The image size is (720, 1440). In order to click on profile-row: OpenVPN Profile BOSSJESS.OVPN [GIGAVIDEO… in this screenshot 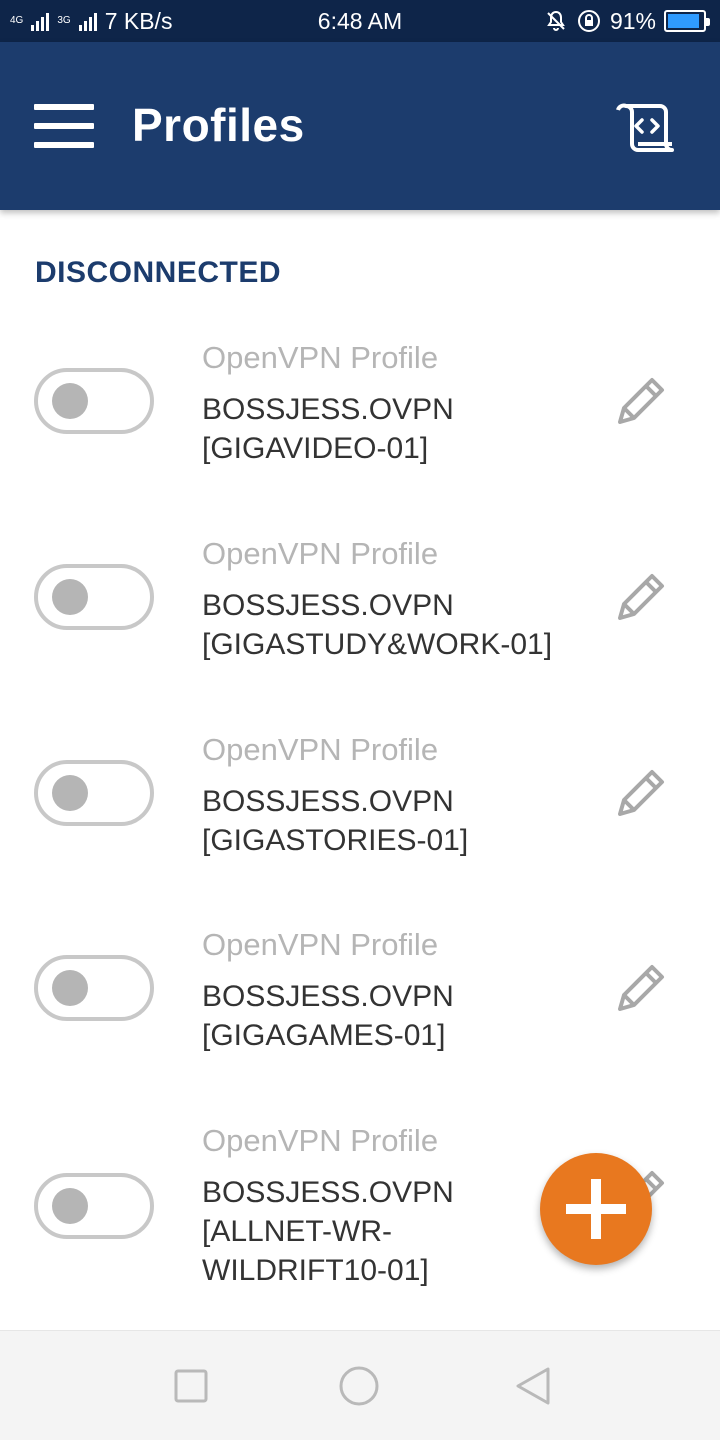, I will do `click(360, 425)`.